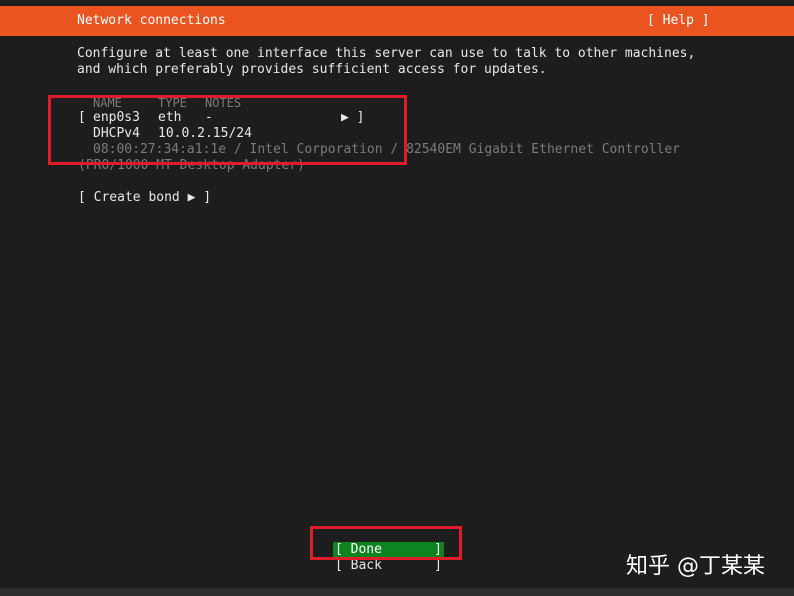 This screenshot has height=596, width=794. What do you see at coordinates (388, 566) in the screenshot?
I see `back-button: [ Back ]` at bounding box center [388, 566].